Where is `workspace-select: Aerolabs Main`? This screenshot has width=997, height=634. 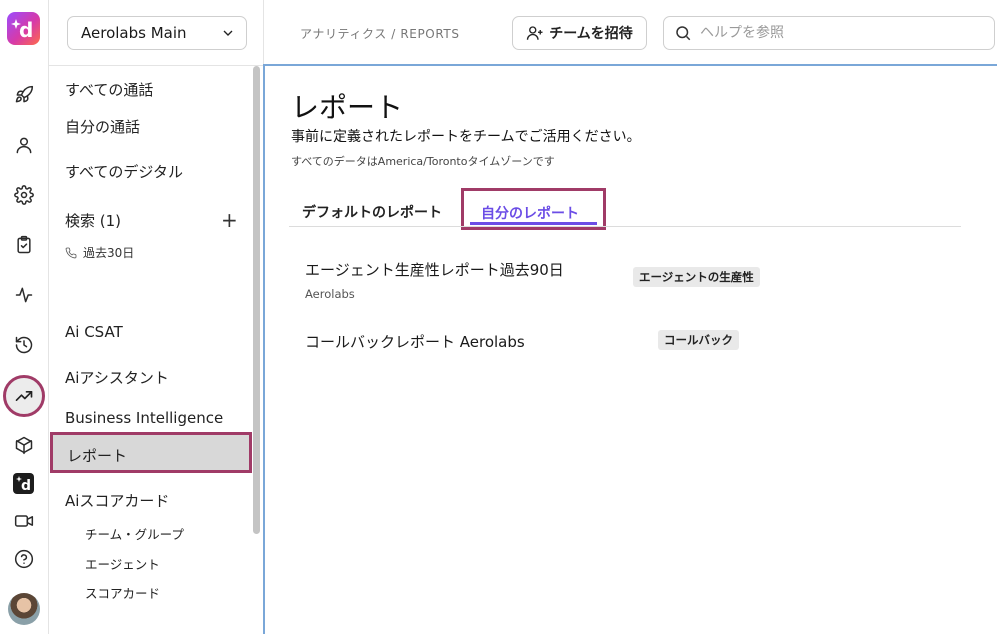
workspace-select: Aerolabs Main is located at coordinates (157, 33).